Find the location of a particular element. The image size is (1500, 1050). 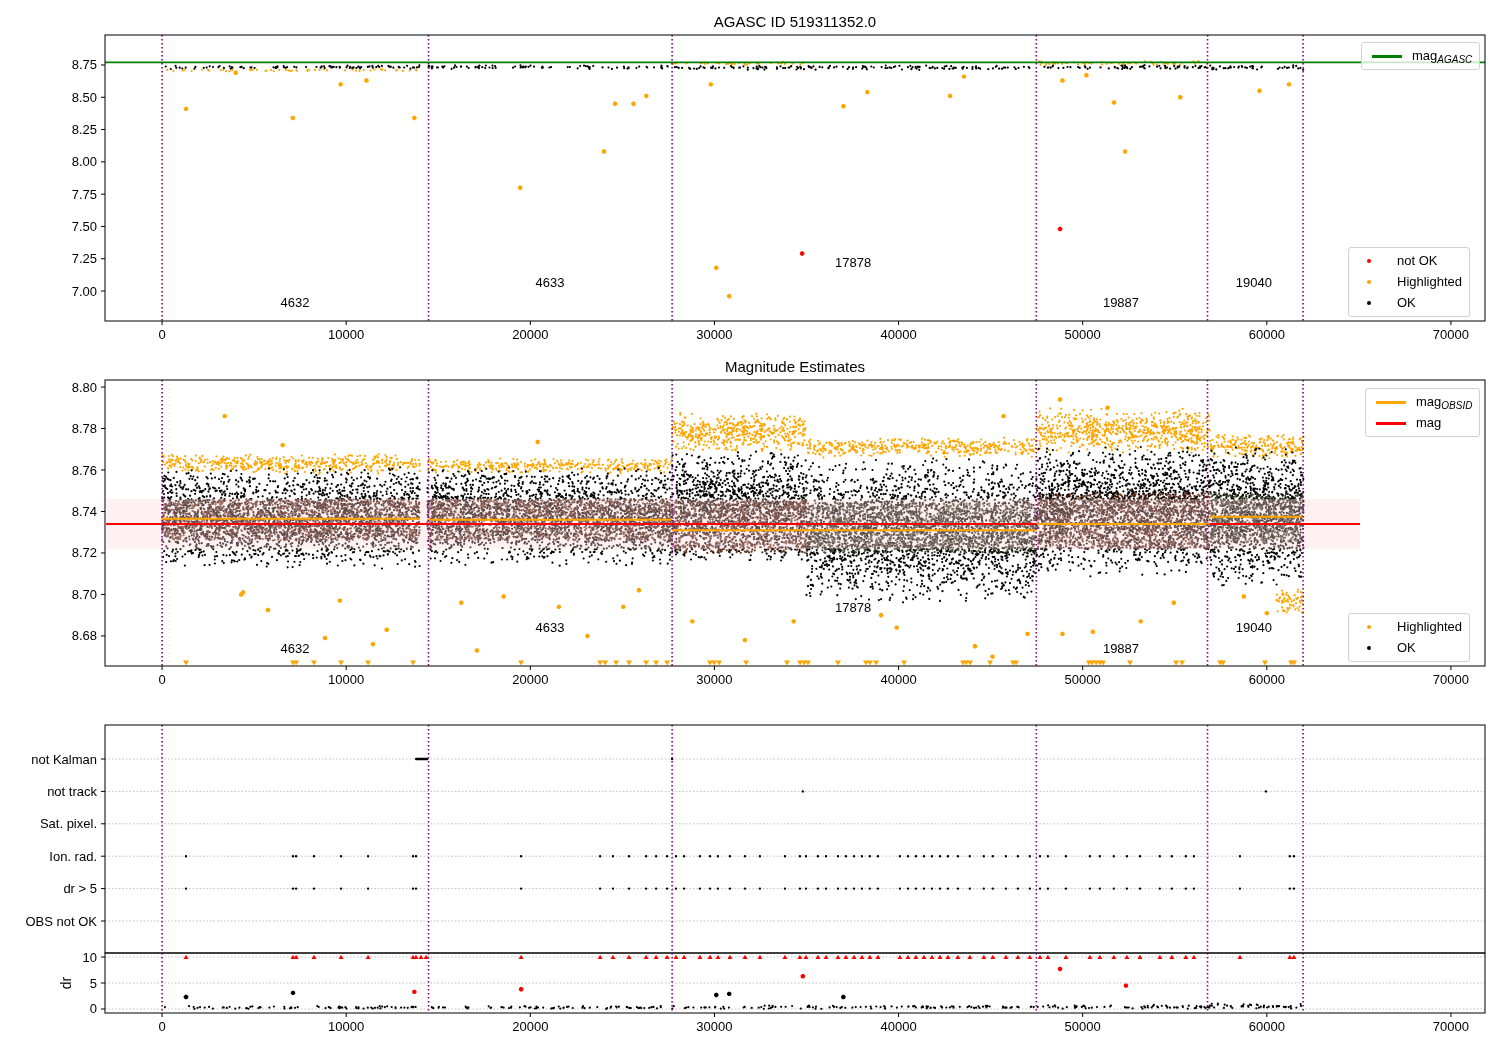

axis-tick-label: 8.68 is located at coordinates (84, 636).